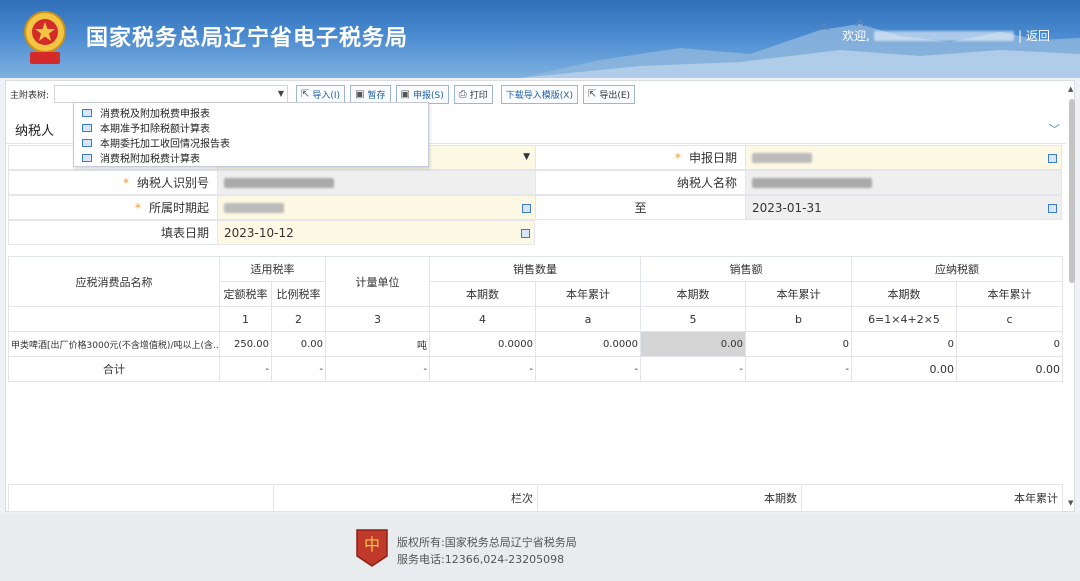  Describe the element at coordinates (1009, 344) in the screenshot. I see `tax-ytd-cell: 0` at that location.